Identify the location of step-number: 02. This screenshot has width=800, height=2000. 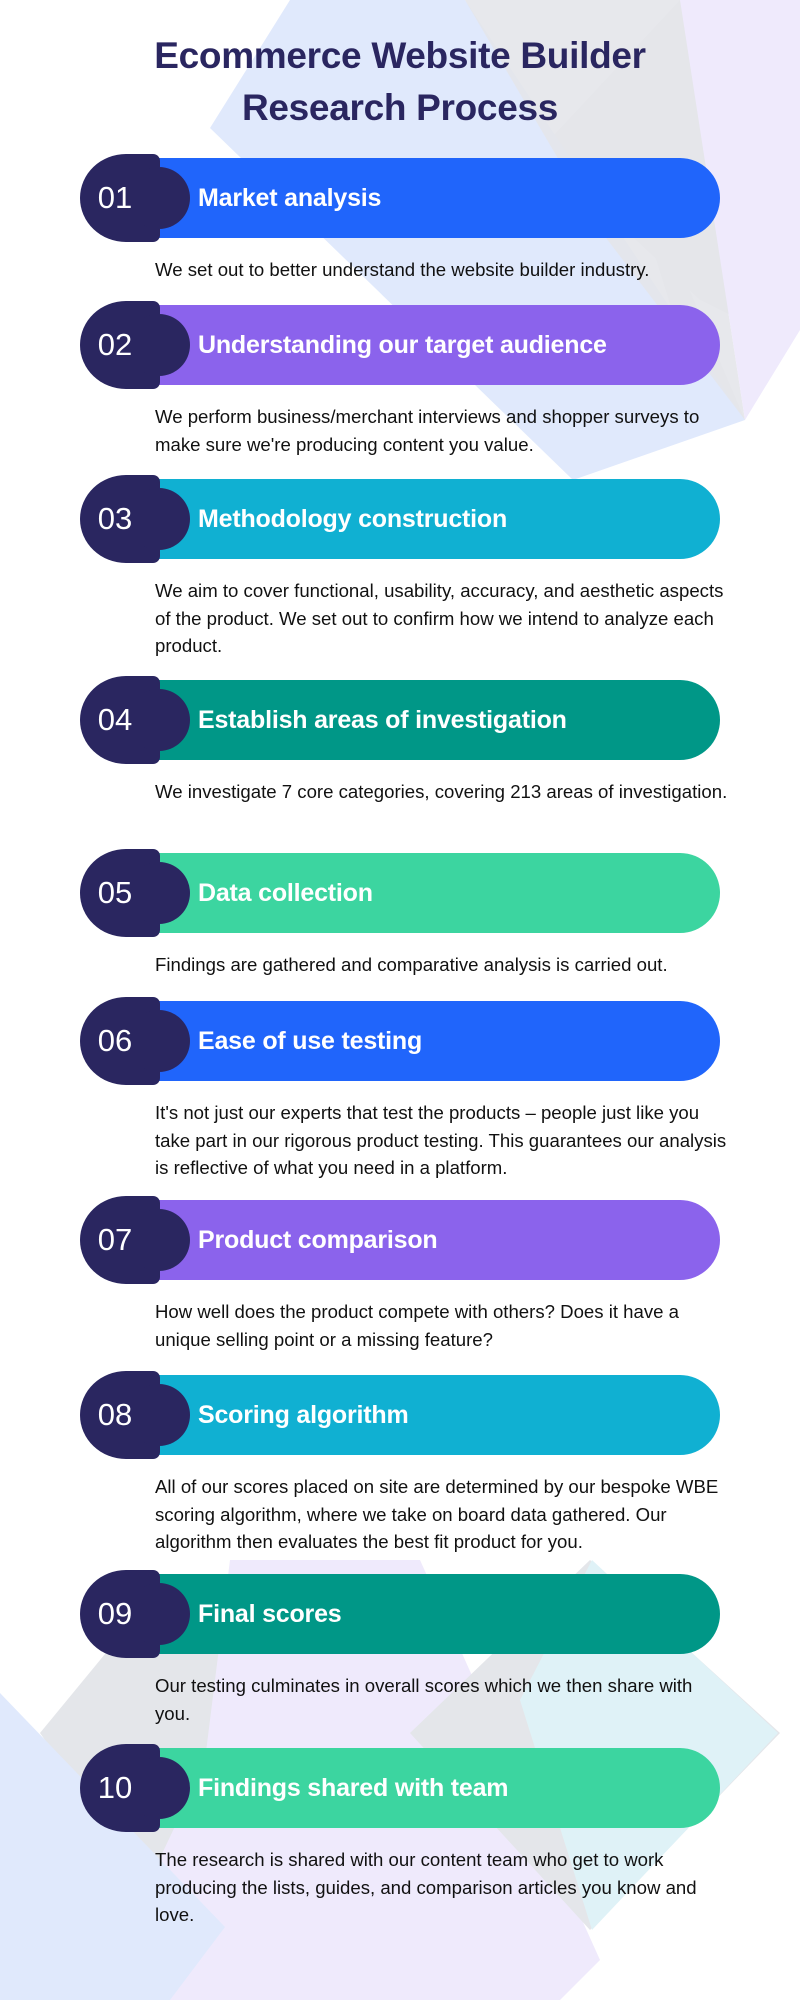
(115, 344).